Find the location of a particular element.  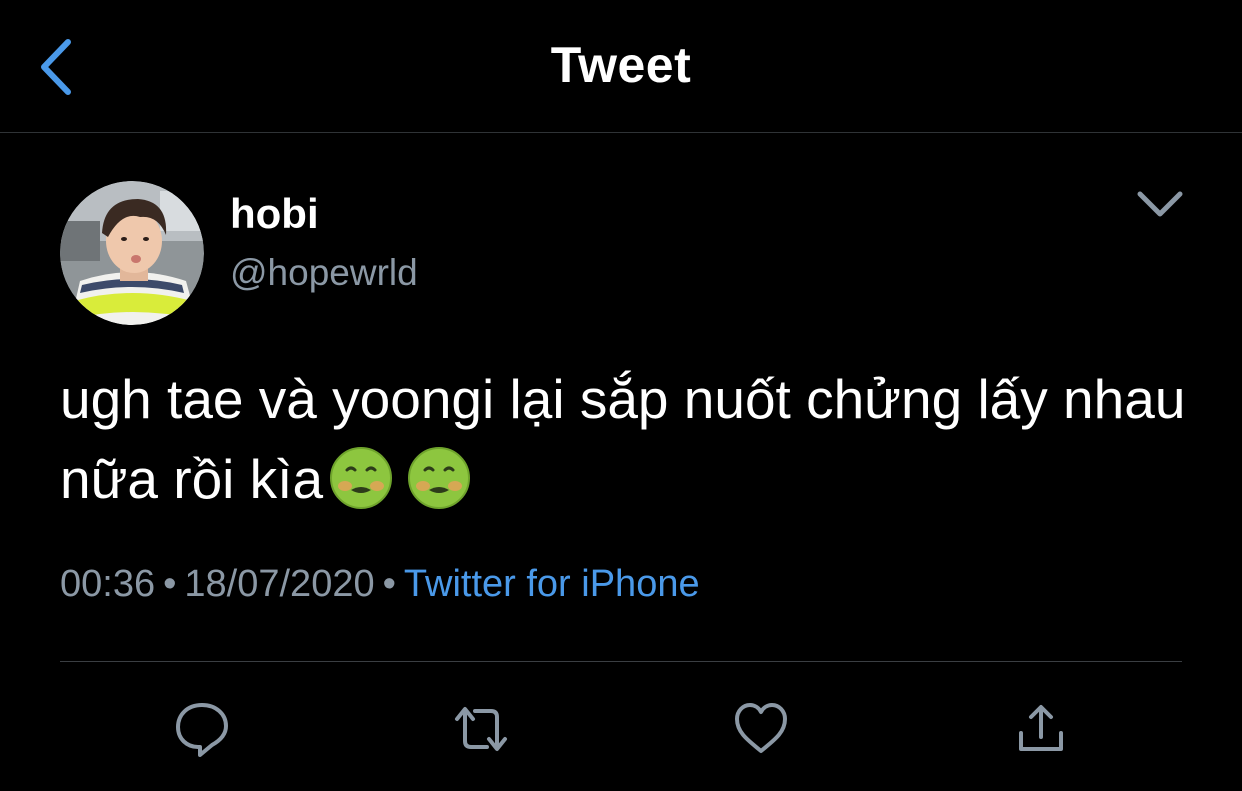

retweet-icon is located at coordinates (481, 729).